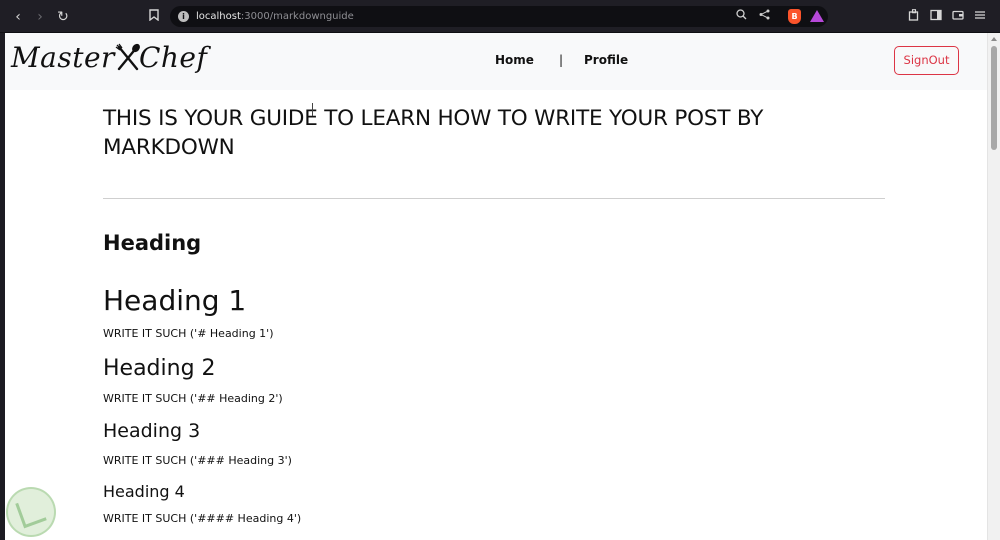  Describe the element at coordinates (993, 286) in the screenshot. I see `page-scrollbar` at that location.